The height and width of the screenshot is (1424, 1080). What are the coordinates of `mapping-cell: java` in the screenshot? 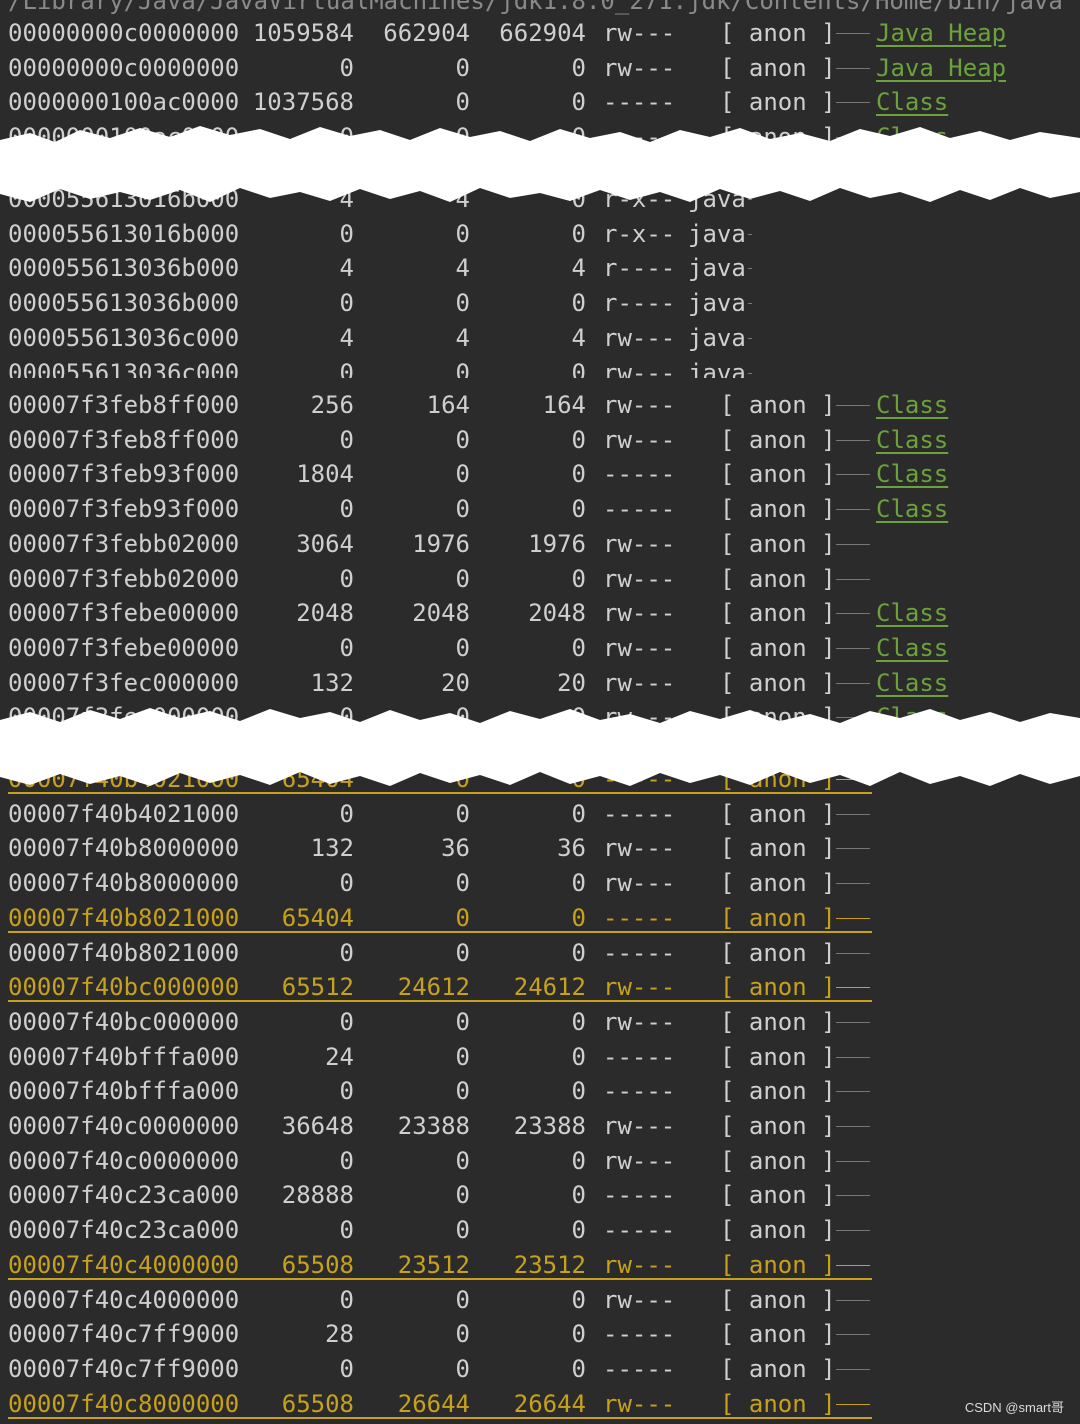 It's located at (717, 233).